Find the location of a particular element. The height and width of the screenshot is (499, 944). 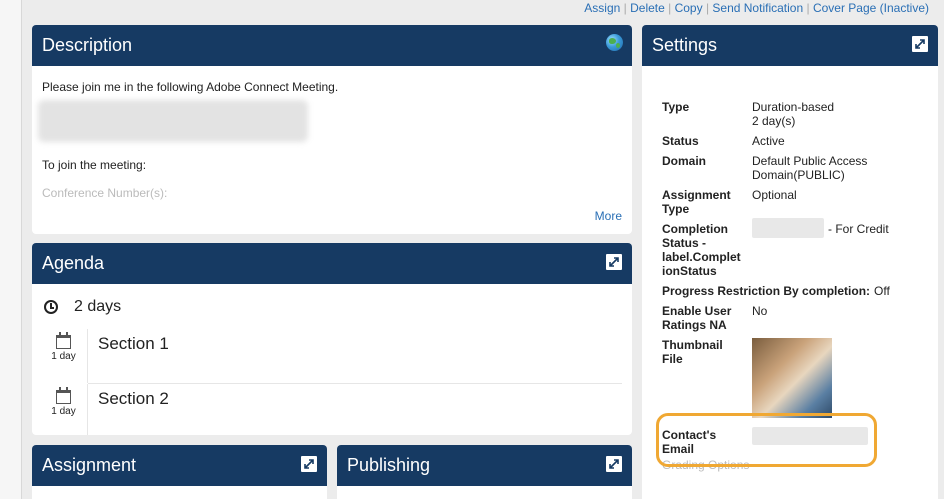

assignment-type-value: Optional is located at coordinates (774, 195).